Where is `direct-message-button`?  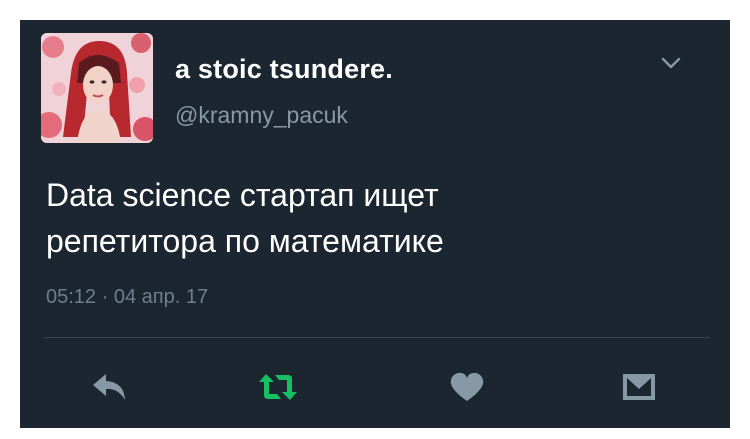
direct-message-button is located at coordinates (639, 387).